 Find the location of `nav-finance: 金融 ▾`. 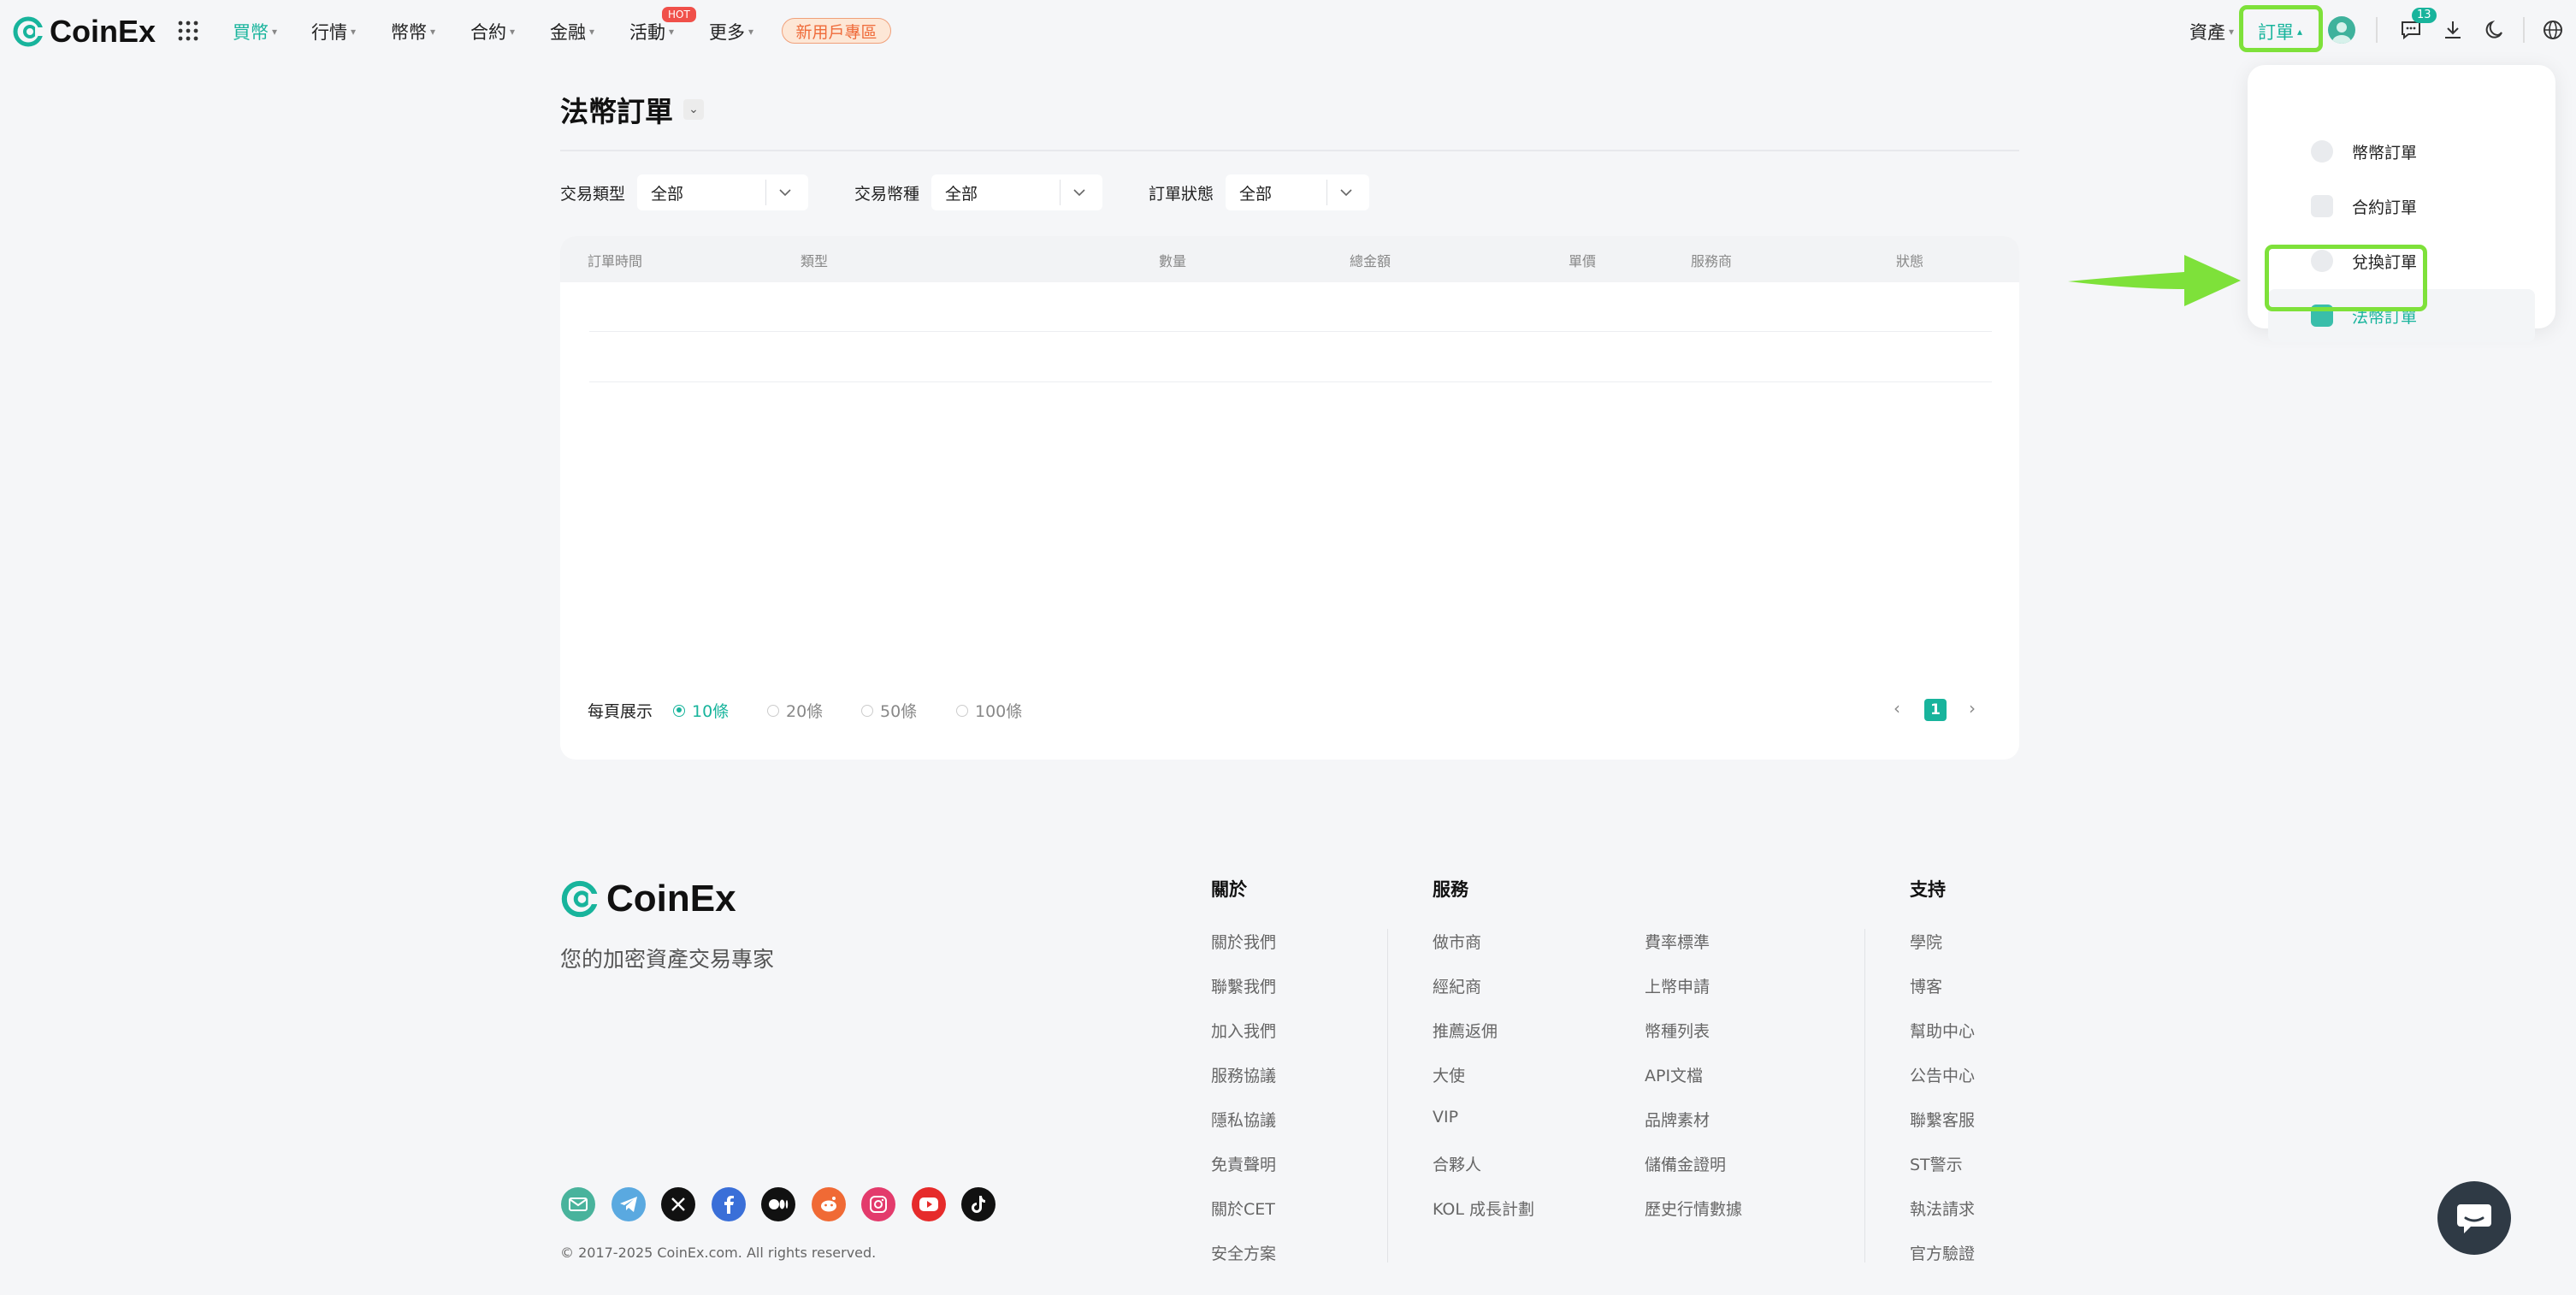

nav-finance: 金融 ▾ is located at coordinates (572, 31).